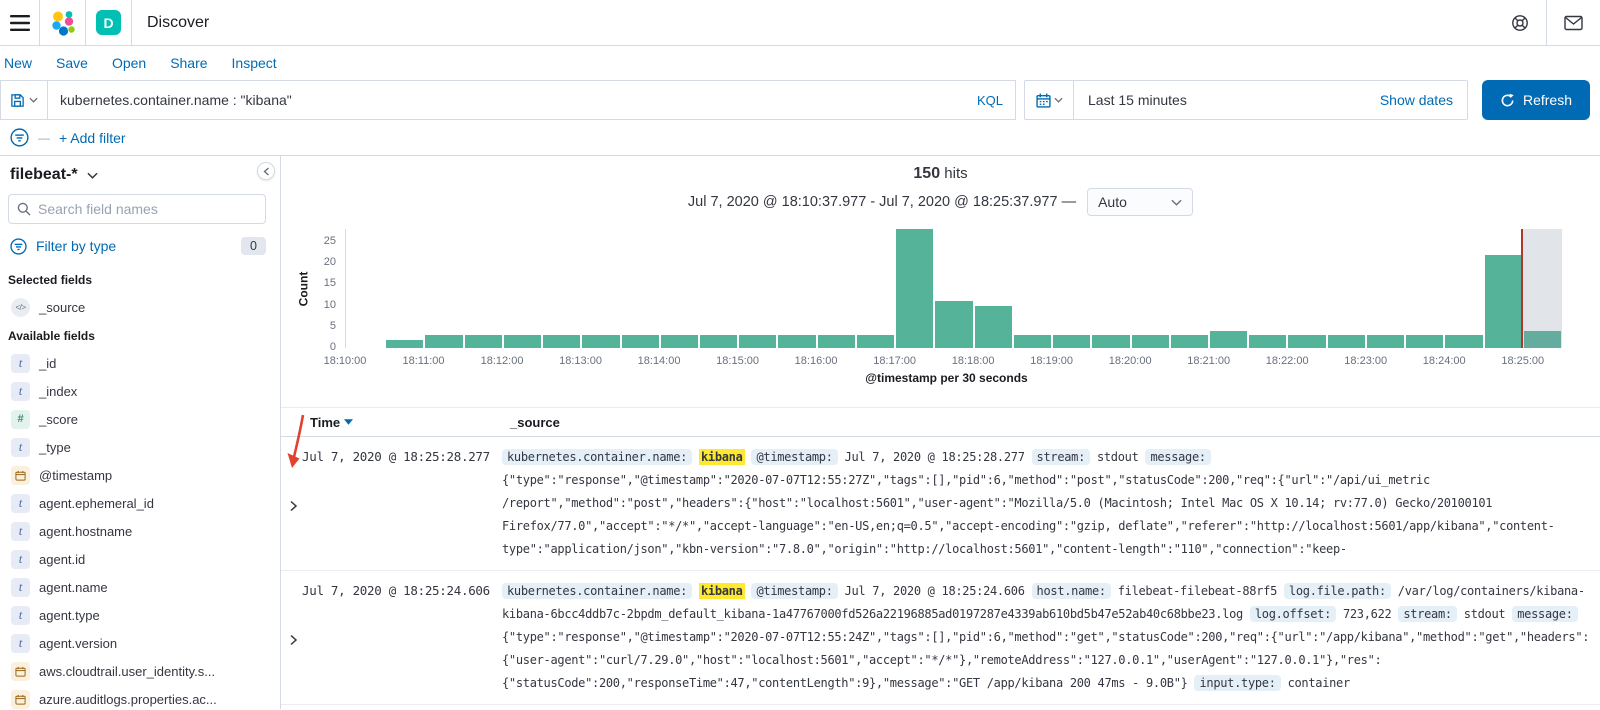 The width and height of the screenshot is (1600, 710). I want to click on histogram-plot-area, so click(953, 288).